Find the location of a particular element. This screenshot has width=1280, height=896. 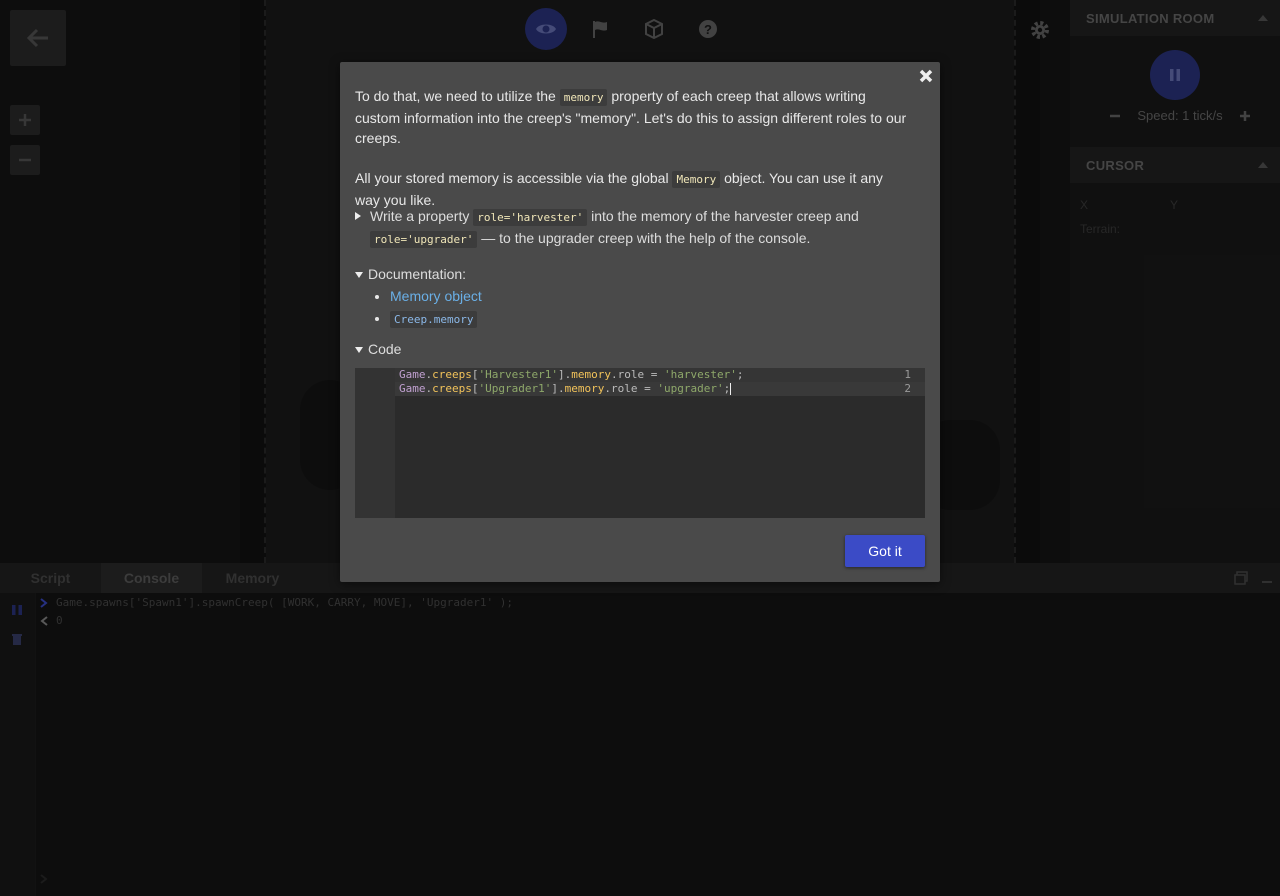

top-toolbar: ? is located at coordinates (627, 29).